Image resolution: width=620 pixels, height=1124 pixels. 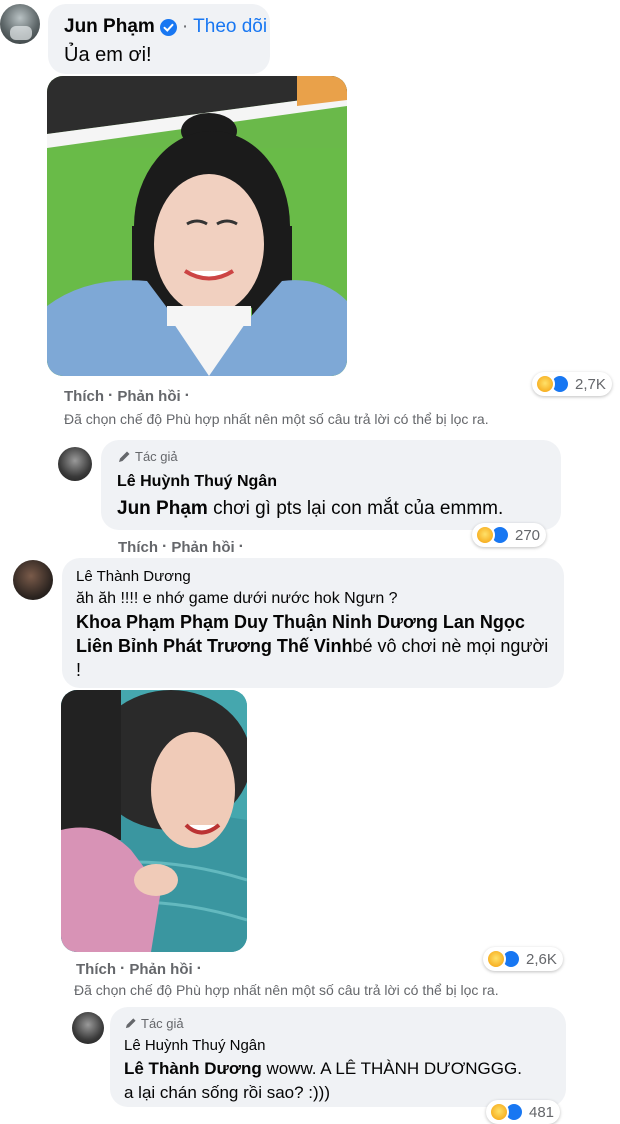 What do you see at coordinates (133, 576) in the screenshot?
I see `comment-author: Lê Thành Dương` at bounding box center [133, 576].